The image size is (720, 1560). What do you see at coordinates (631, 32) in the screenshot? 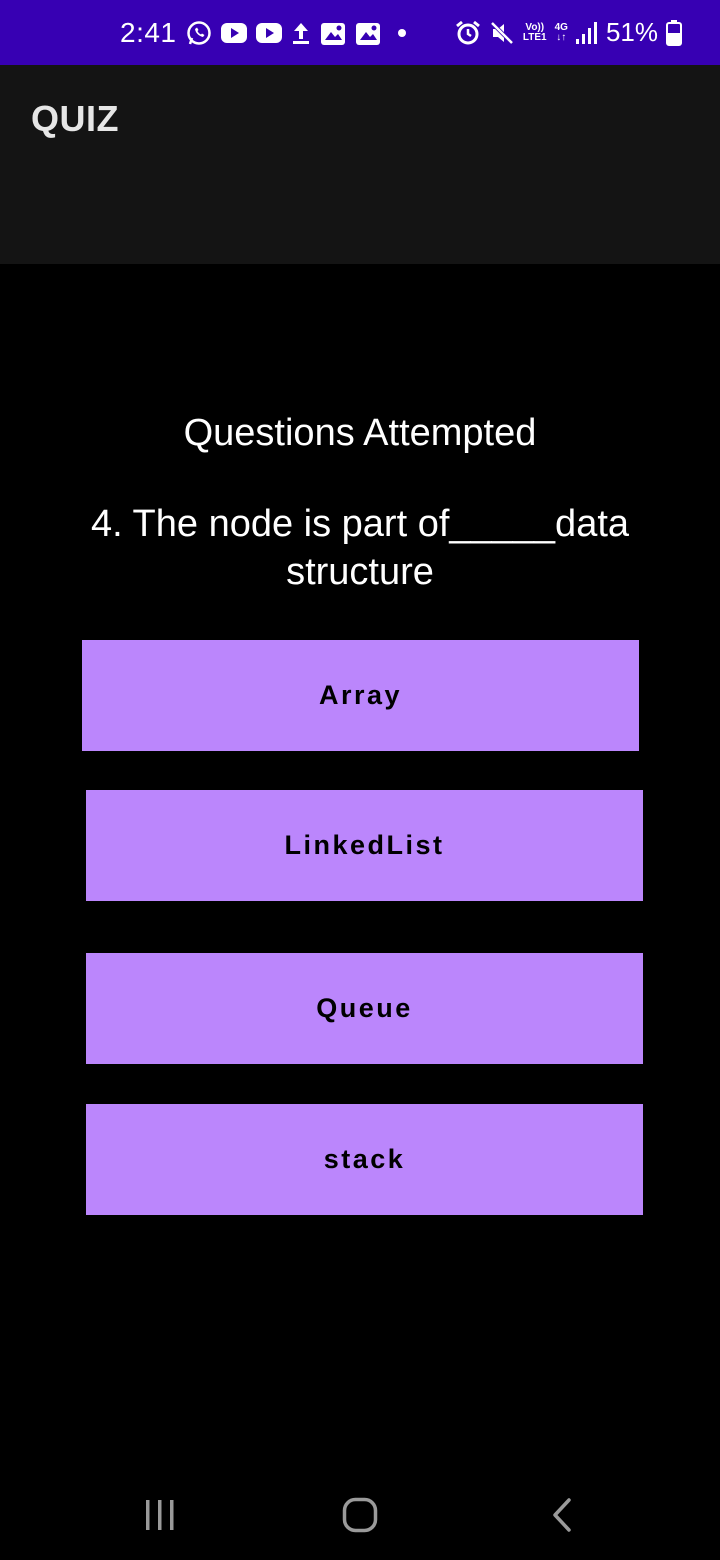
I see `battery-percent: 51%` at bounding box center [631, 32].